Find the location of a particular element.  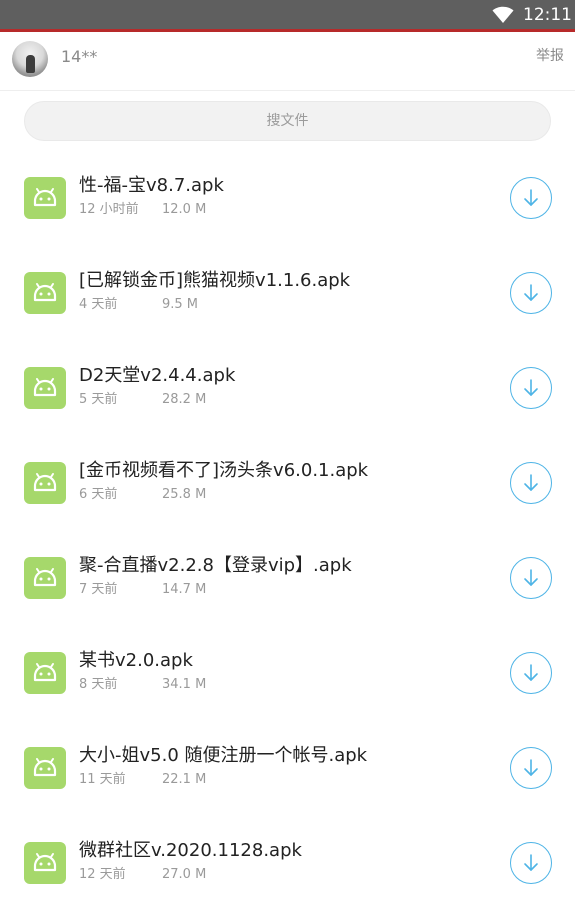

file-time: 8 天前 is located at coordinates (98, 684).